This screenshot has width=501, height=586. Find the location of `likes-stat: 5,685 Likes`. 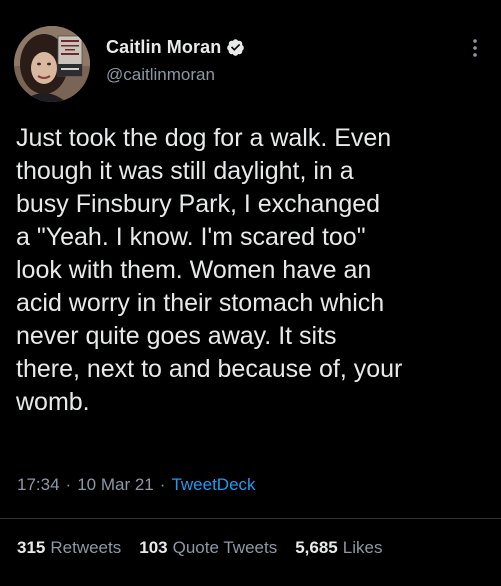

likes-stat: 5,685 Likes is located at coordinates (338, 548).